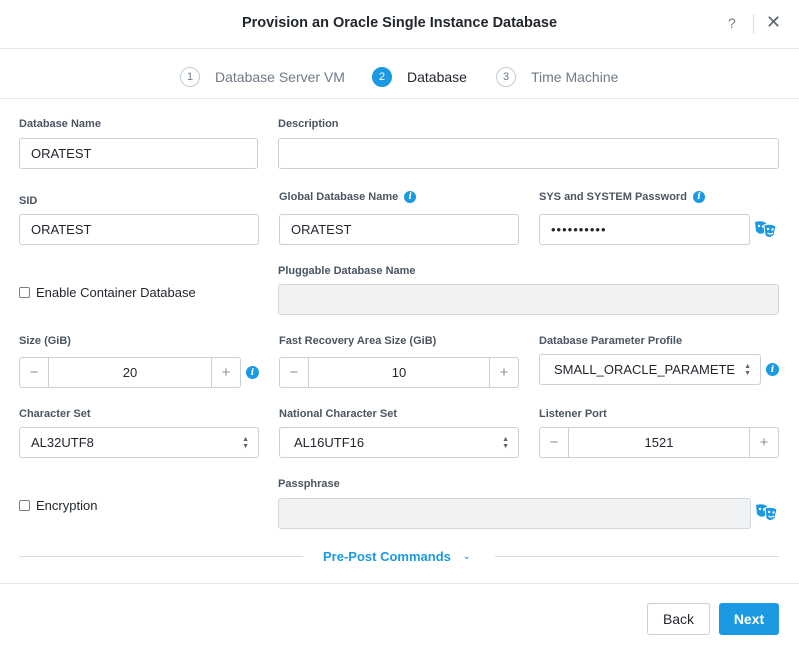 The height and width of the screenshot is (653, 799). I want to click on step-label: Time Machine, so click(575, 77).